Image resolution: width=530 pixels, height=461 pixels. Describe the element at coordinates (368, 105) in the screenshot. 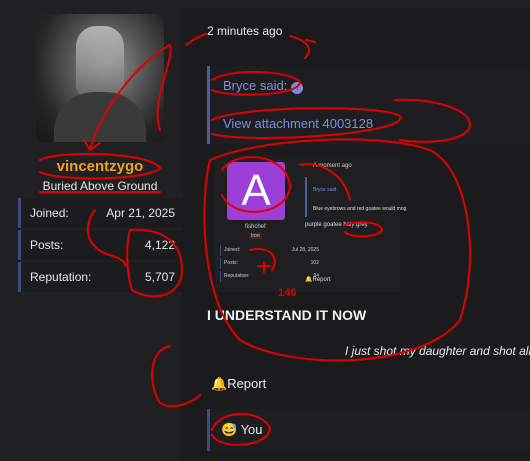

I see `quote-block: Bryce said: ↑ View attachment 4003128` at that location.